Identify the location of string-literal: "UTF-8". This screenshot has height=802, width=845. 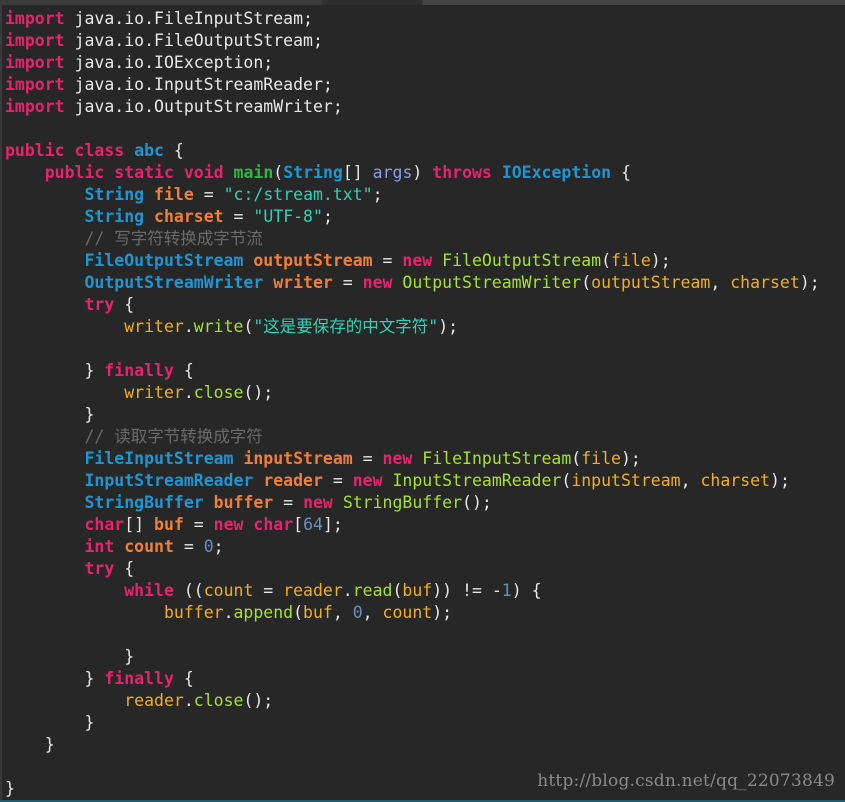
(288, 216).